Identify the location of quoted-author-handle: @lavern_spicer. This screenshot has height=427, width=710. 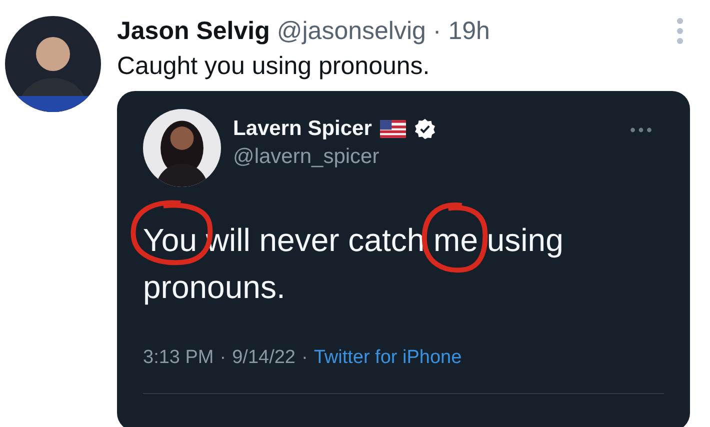
(334, 157).